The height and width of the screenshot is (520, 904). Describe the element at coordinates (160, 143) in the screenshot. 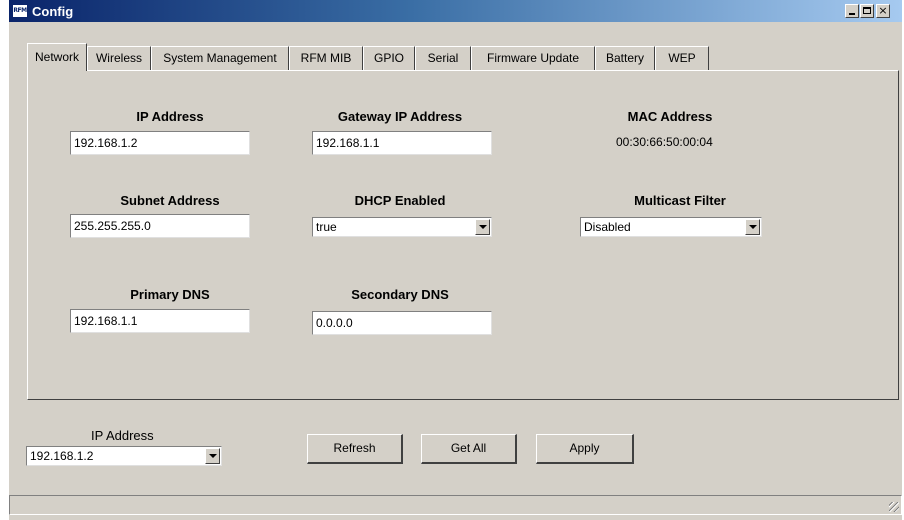

I see `ip-address-input` at that location.